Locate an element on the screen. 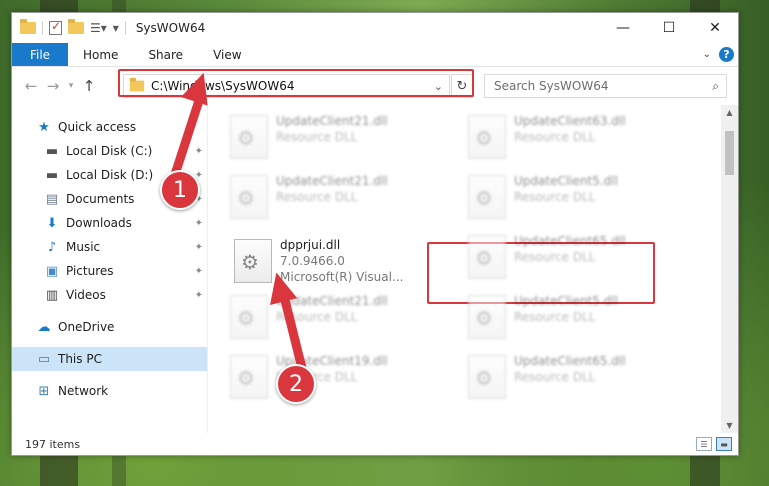 This screenshot has width=769, height=486. vertical-scrollbar: ▲ ▼ is located at coordinates (729, 269).